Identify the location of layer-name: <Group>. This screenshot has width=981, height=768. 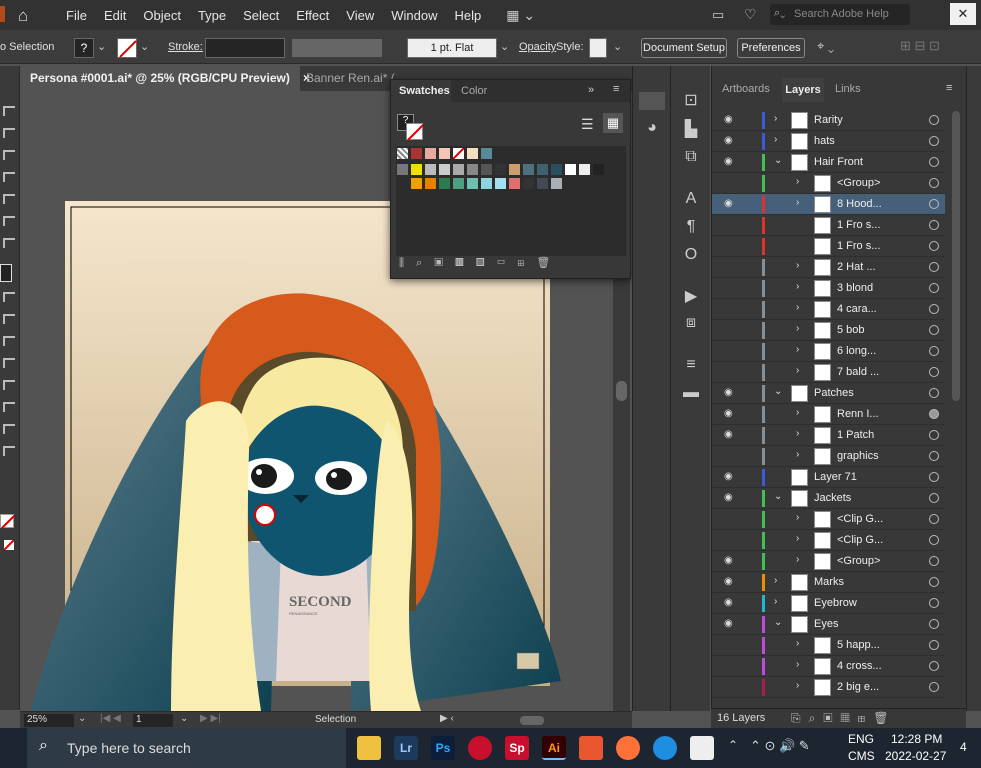
(858, 183).